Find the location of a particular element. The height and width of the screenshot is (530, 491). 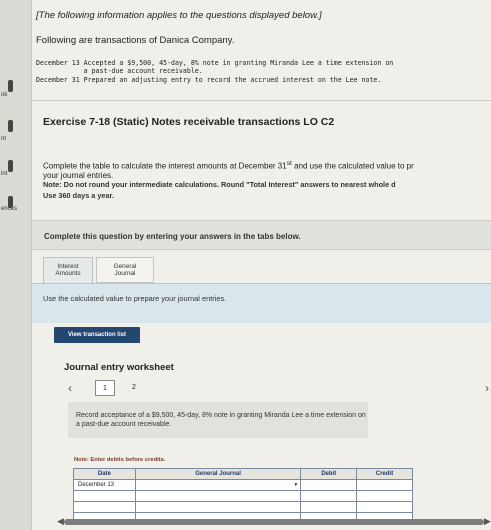

days-note: Use 360 days a year. is located at coordinates (78, 195).